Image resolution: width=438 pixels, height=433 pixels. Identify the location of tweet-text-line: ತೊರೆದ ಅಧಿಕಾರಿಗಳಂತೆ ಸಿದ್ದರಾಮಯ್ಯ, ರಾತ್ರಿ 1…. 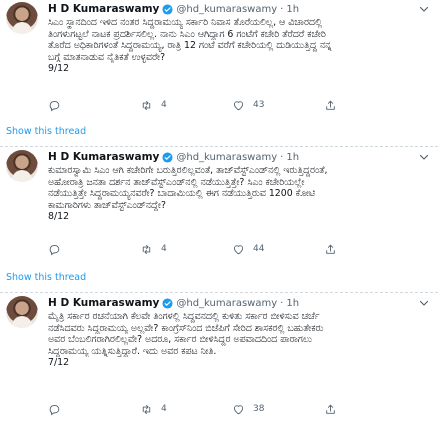
(190, 45).